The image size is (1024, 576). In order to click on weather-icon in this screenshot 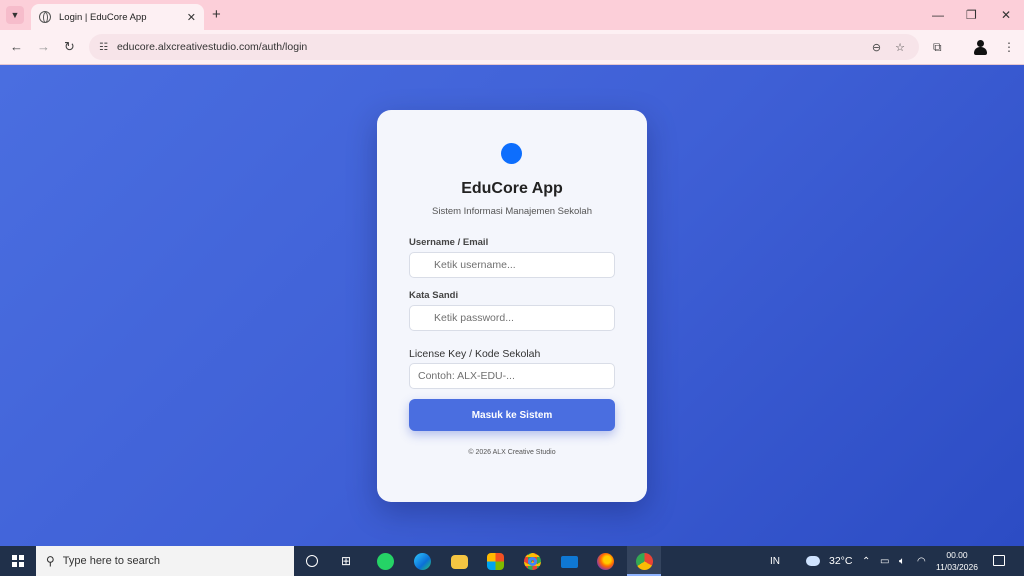, I will do `click(814, 561)`.